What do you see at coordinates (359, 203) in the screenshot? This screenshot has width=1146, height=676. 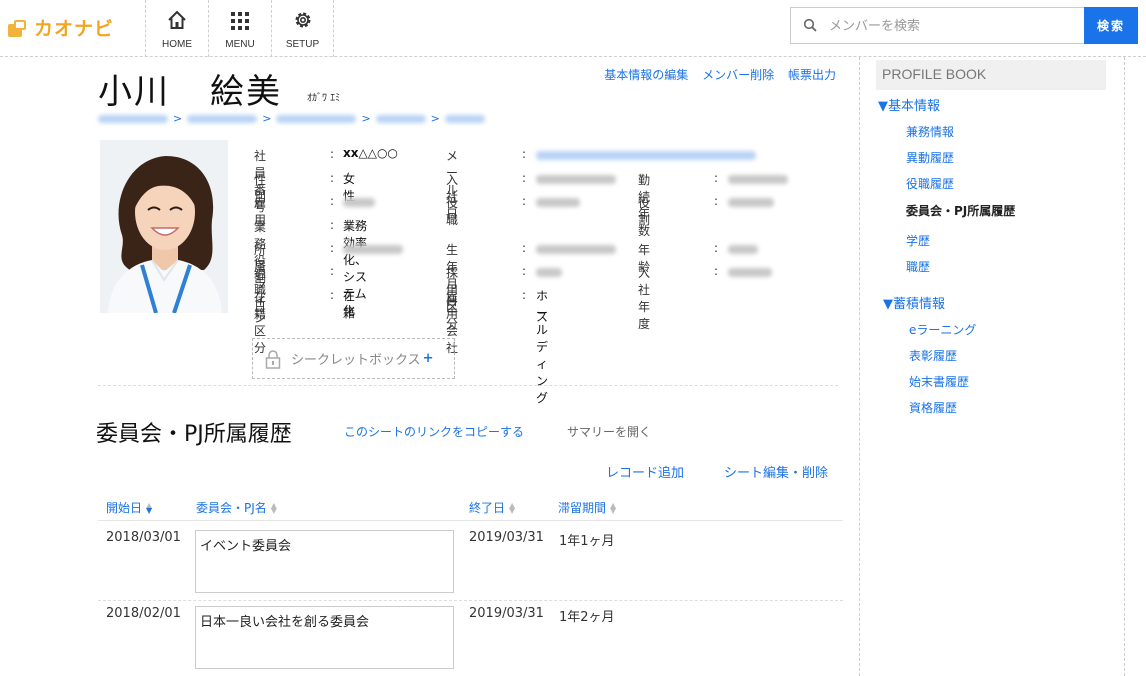 I see `field-value-employment` at bounding box center [359, 203].